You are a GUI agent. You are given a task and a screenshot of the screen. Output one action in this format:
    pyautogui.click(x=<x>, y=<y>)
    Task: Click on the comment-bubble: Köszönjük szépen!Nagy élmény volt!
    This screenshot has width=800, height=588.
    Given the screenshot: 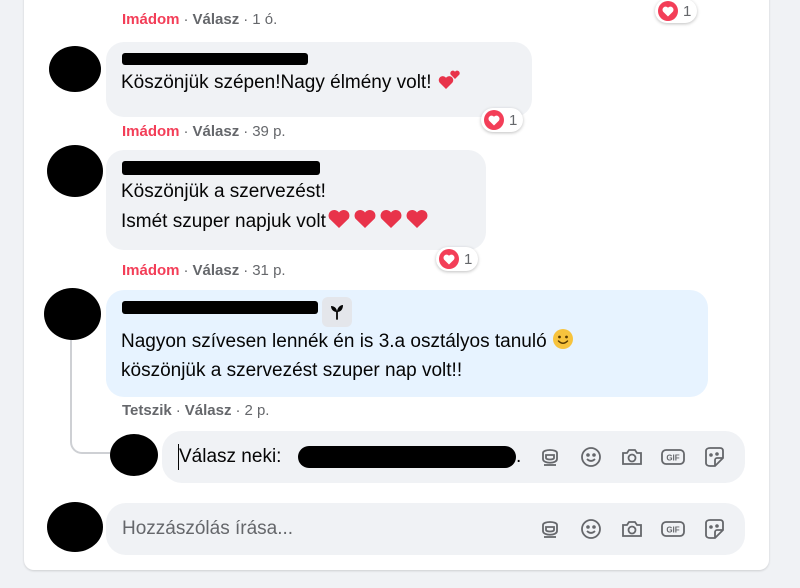 What is the action you would take?
    pyautogui.click(x=319, y=79)
    